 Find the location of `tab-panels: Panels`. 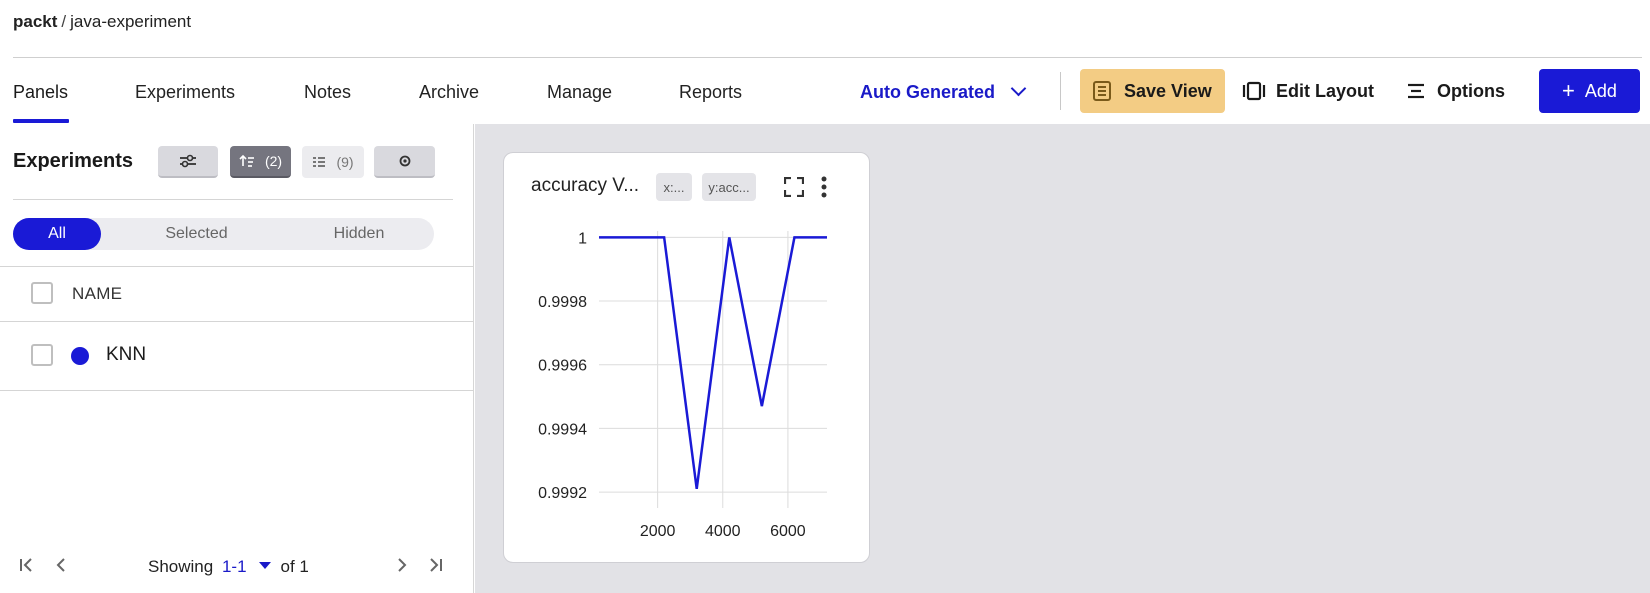

tab-panels: Panels is located at coordinates (40, 92).